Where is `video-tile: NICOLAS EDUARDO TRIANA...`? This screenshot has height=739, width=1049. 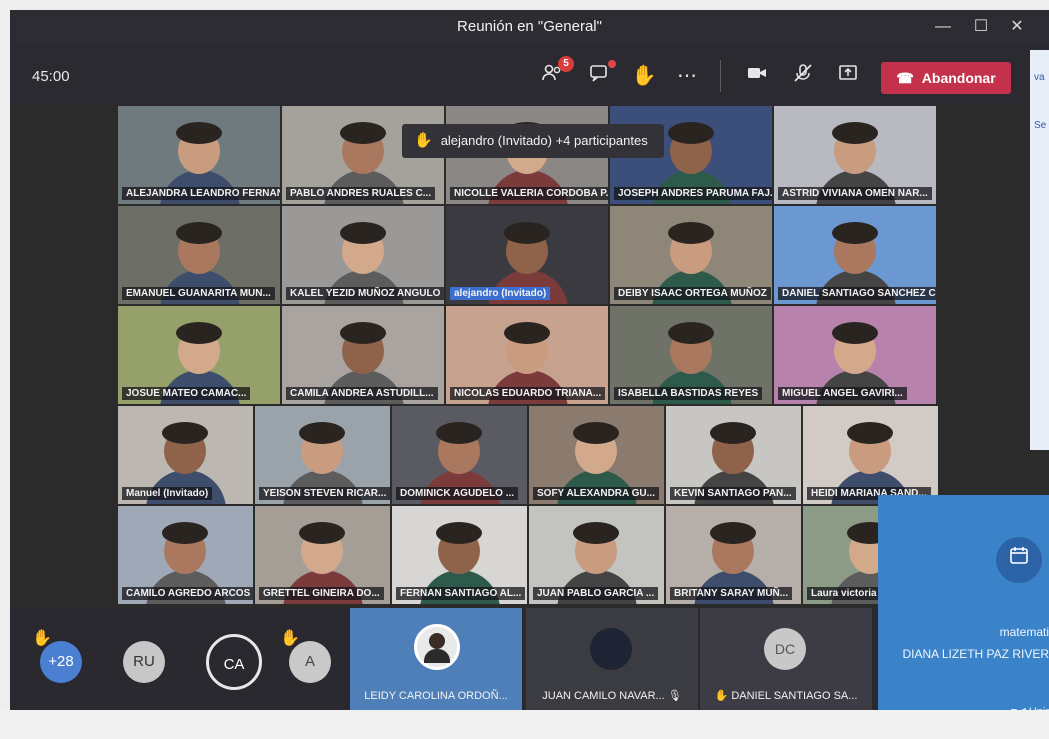
video-tile: NICOLAS EDUARDO TRIANA... is located at coordinates (527, 355).